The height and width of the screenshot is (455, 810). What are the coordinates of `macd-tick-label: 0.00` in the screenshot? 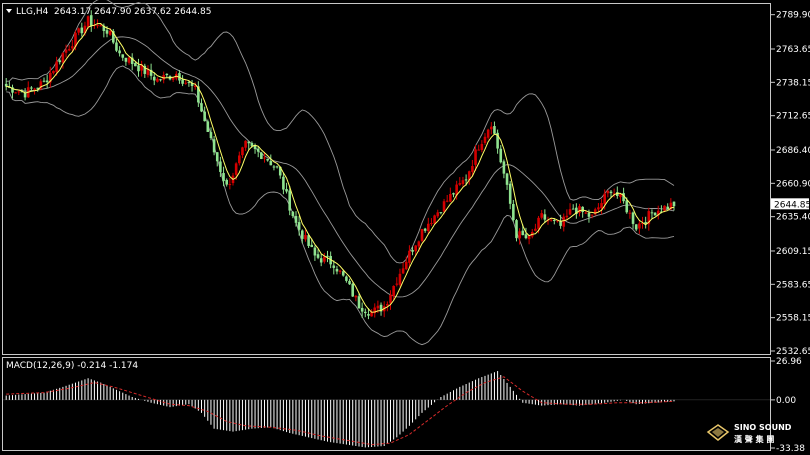 It's located at (786, 401).